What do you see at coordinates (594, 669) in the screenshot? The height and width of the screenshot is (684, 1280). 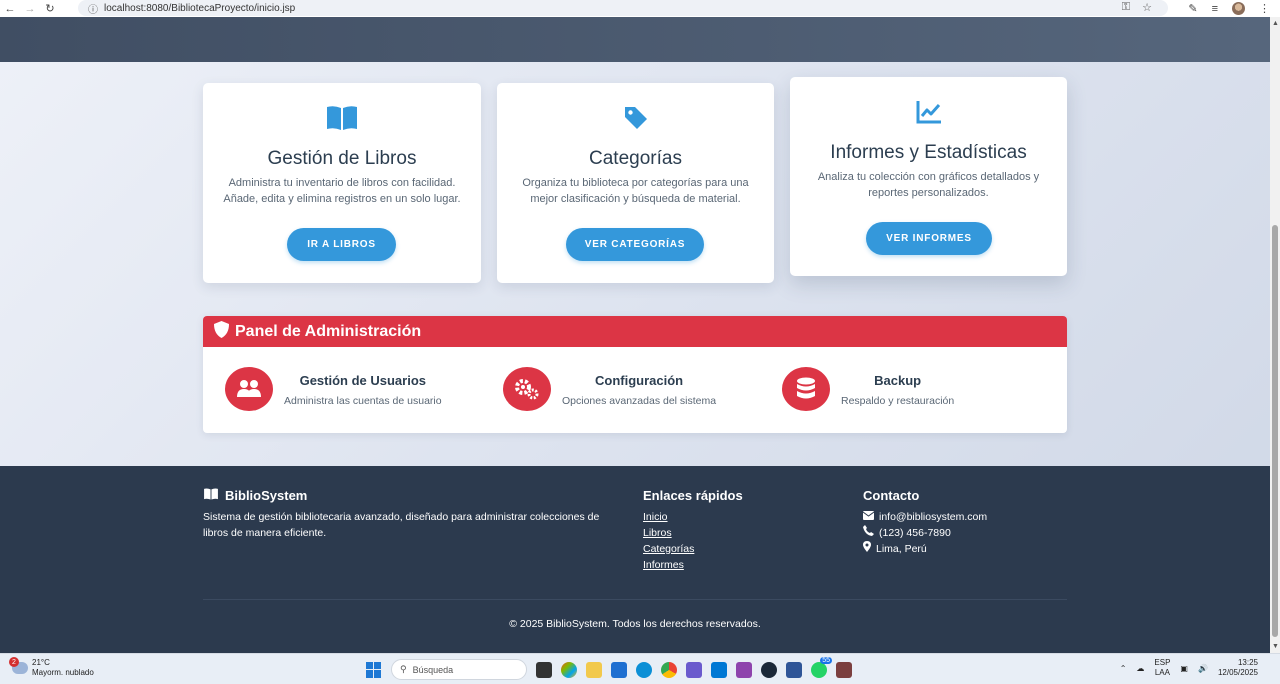 I see `file-explorer-icon` at bounding box center [594, 669].